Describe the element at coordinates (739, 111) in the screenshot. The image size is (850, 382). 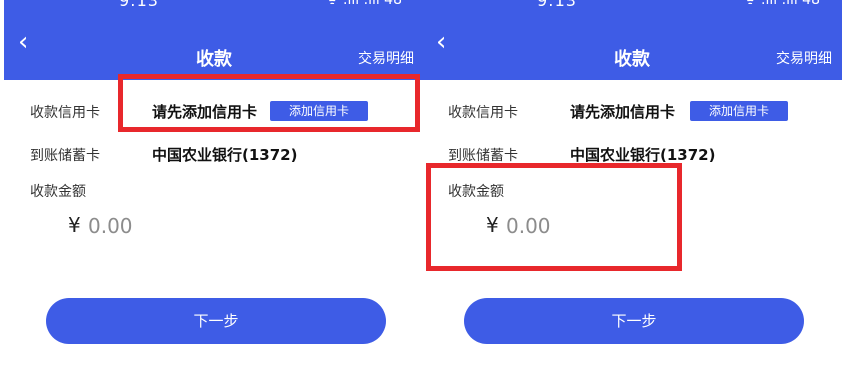
I see `add-credit-card-button: 添加信用卡` at that location.